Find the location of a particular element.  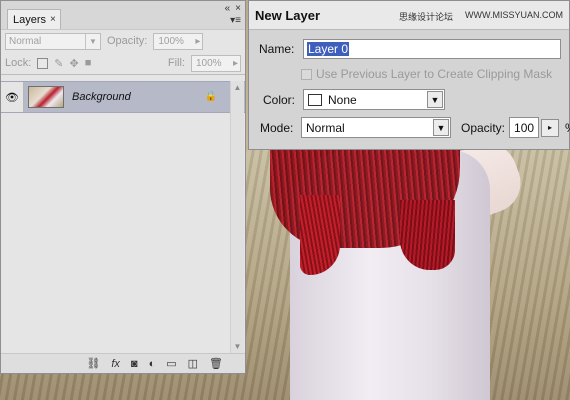

mode-select: Normal ▼ is located at coordinates (376, 127).